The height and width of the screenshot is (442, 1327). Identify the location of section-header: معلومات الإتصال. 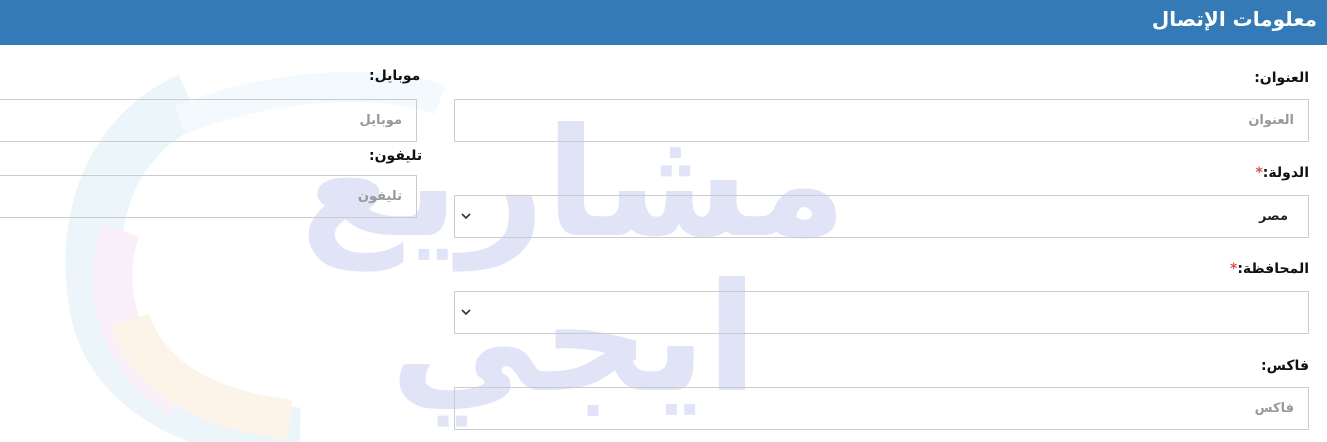
(663, 22).